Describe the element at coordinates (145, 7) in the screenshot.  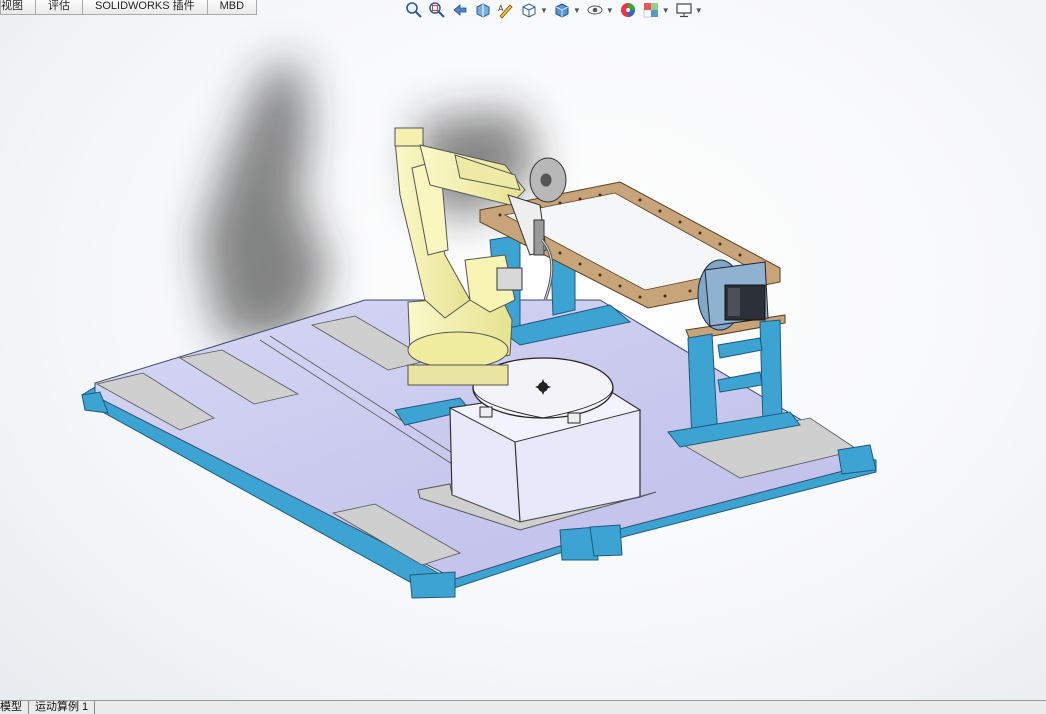
I see `tab-solidworks-addins: SOLIDWORKS 插件` at that location.